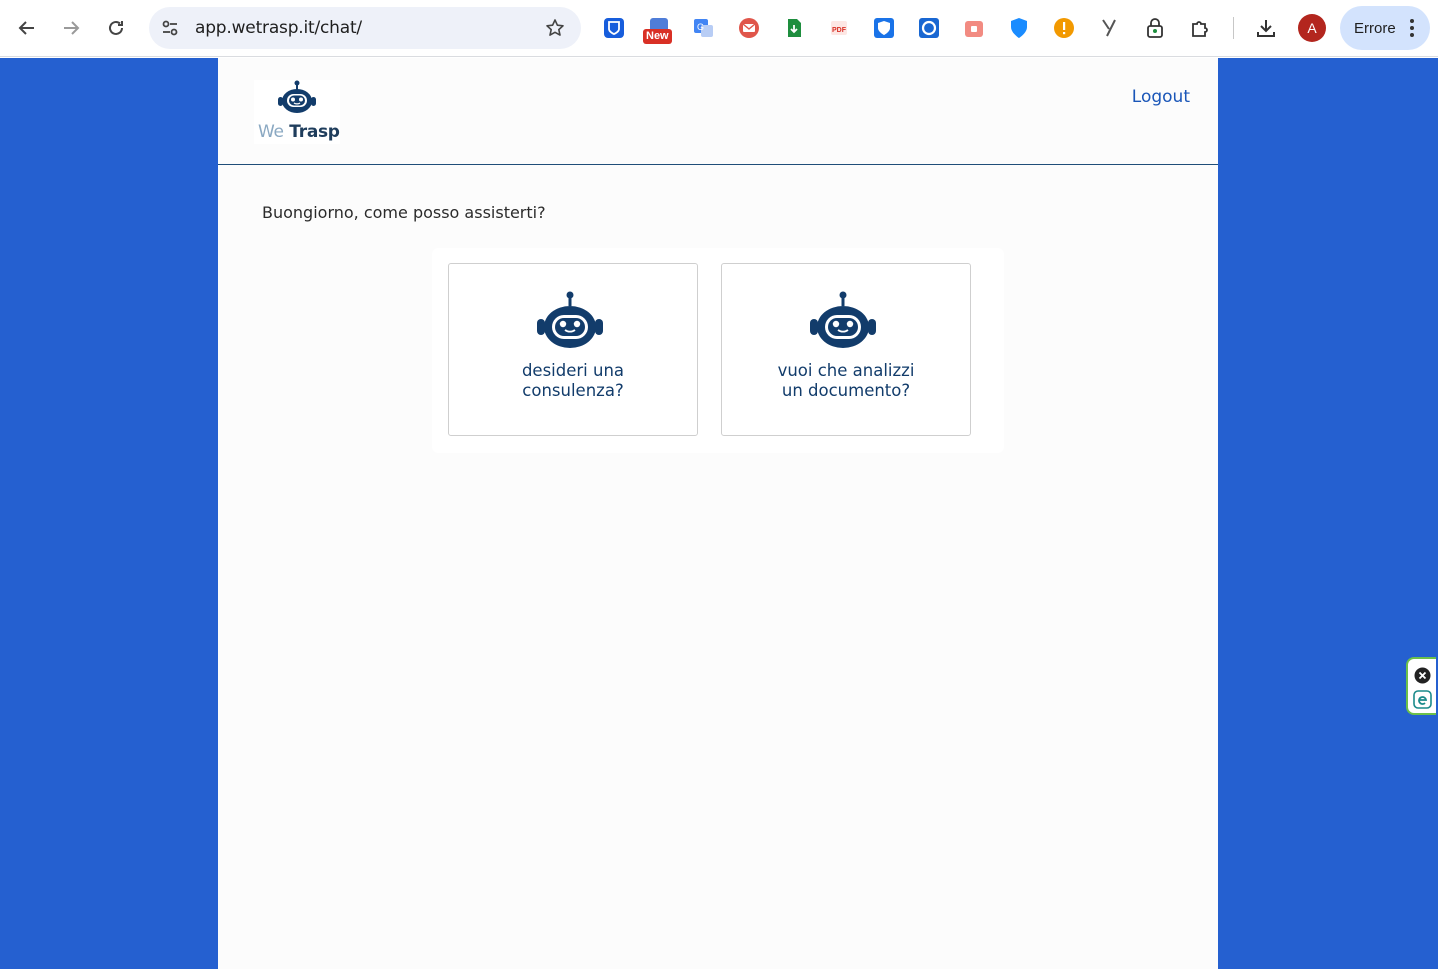  I want to click on extension-e-icon, so click(1422, 699).